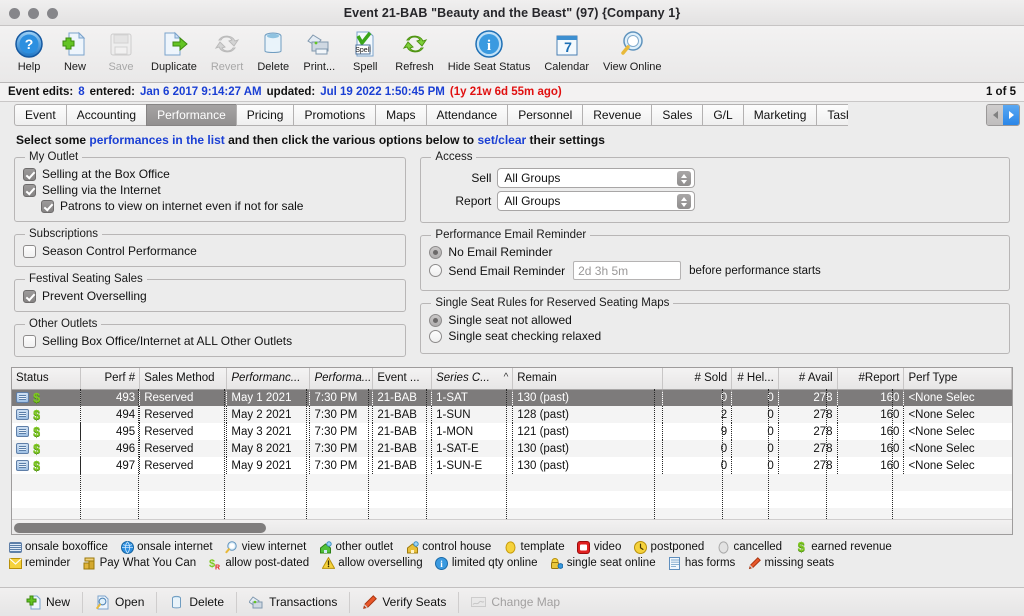 This screenshot has height=616, width=1024. Describe the element at coordinates (47, 379) in the screenshot. I see `col-status: Status` at that location.